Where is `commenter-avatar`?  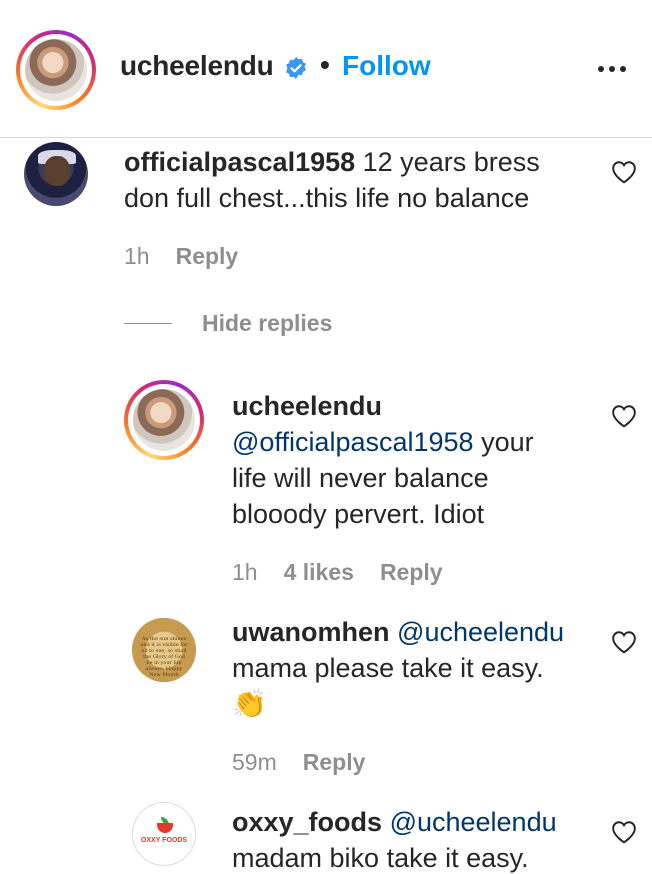
commenter-avatar is located at coordinates (56, 174).